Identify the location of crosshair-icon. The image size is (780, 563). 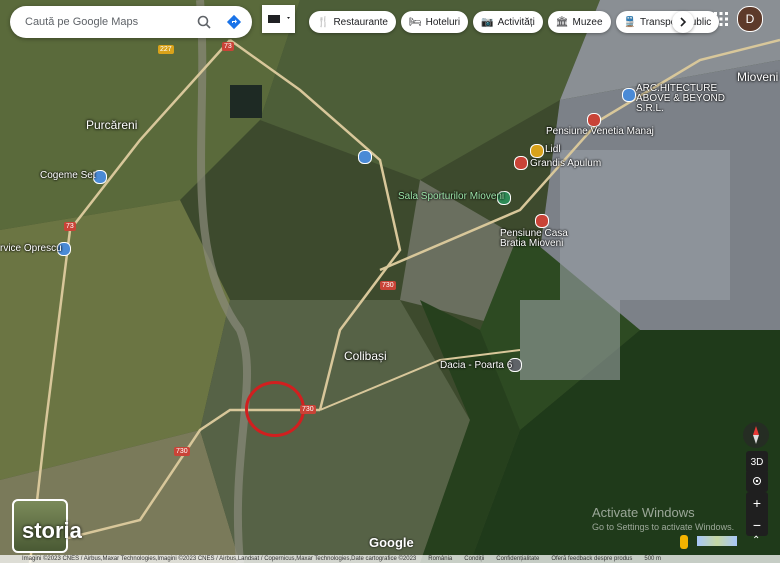
(757, 481).